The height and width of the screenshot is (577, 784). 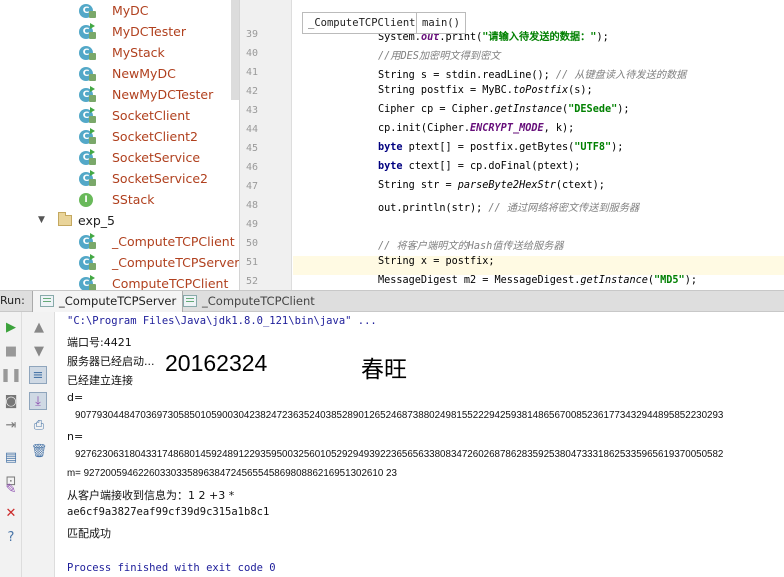 I want to click on tree-item: C MyDC, so click(x=119, y=10).